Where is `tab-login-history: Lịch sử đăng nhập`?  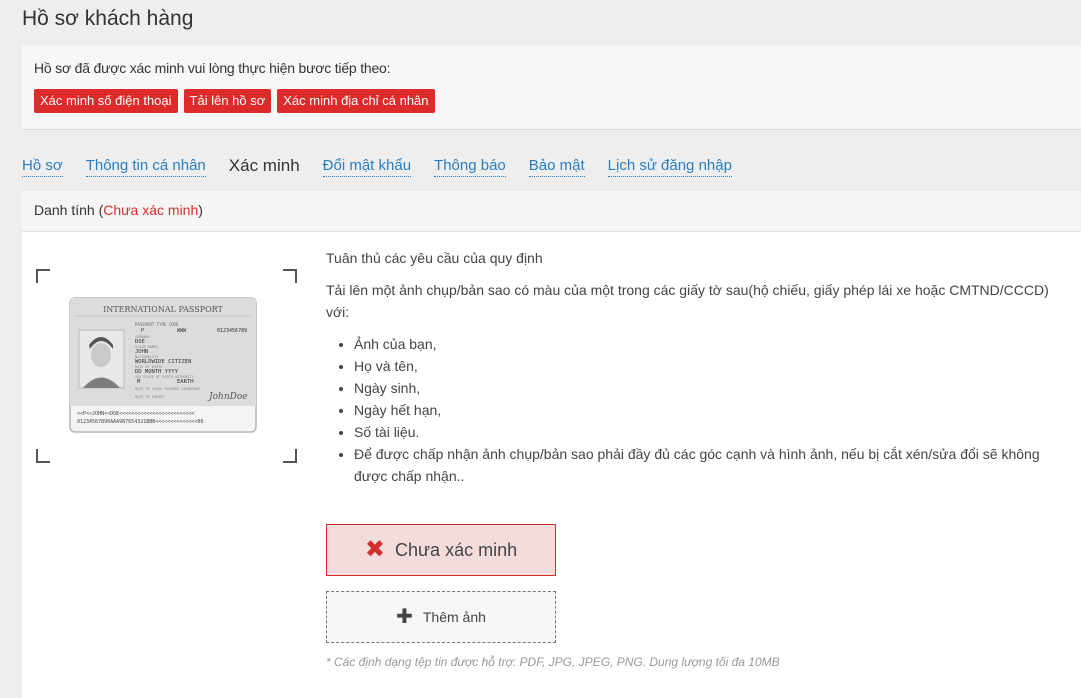 tab-login-history: Lịch sử đăng nhập is located at coordinates (669, 167).